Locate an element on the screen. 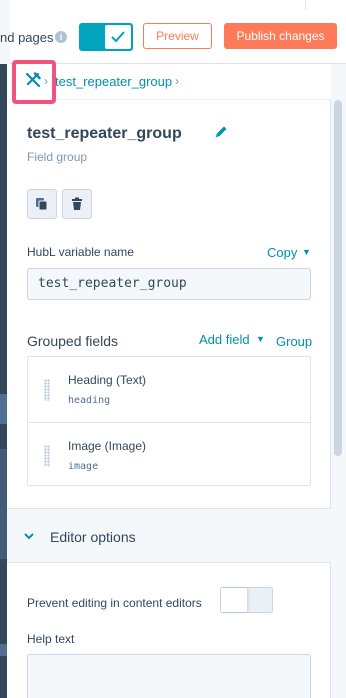 The width and height of the screenshot is (346, 698). copy-dropdown: Copy is located at coordinates (282, 252).